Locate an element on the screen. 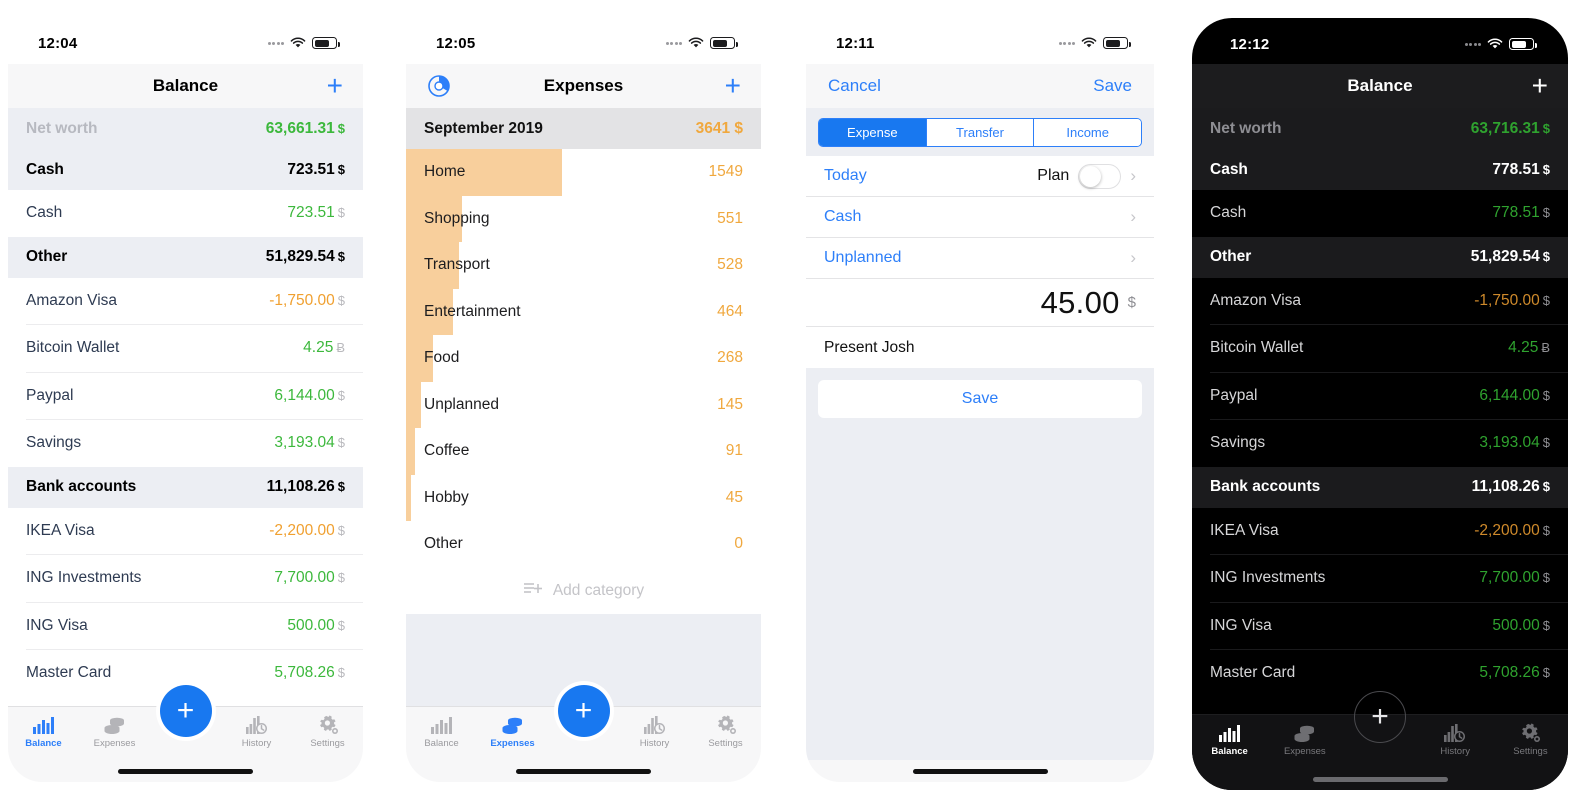  category-amount: 45 is located at coordinates (734, 497).